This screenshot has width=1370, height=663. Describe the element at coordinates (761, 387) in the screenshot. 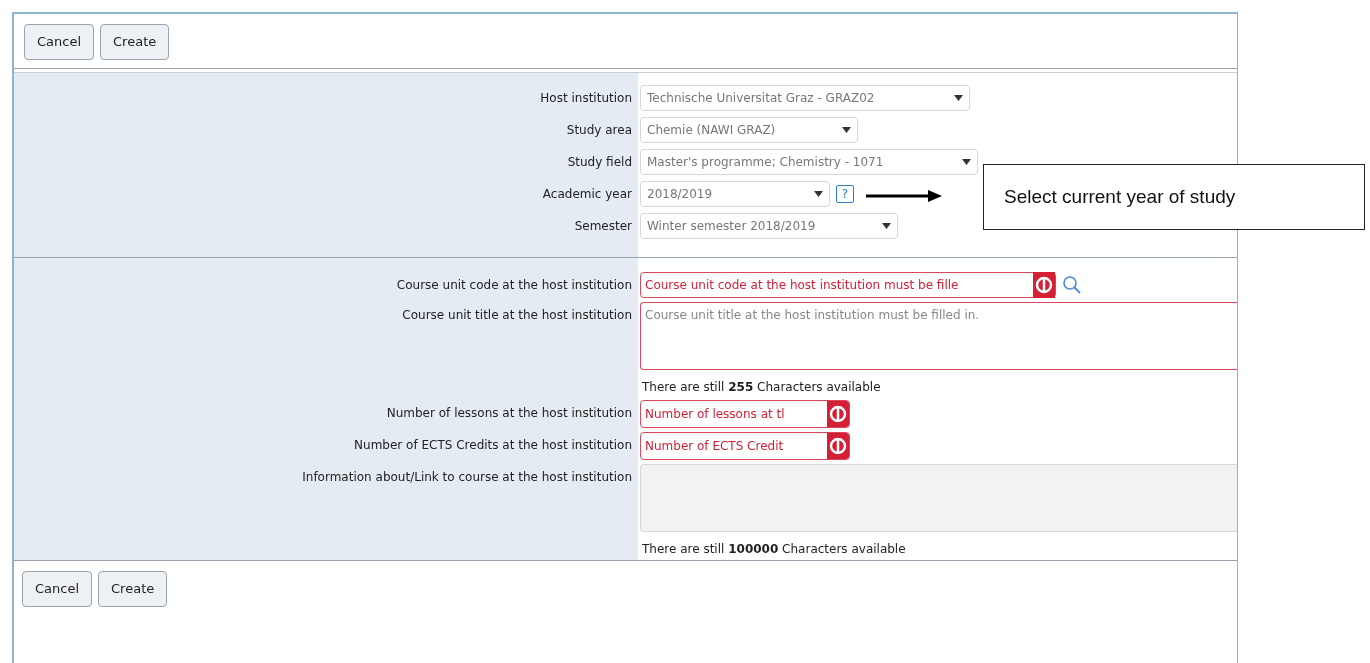

I see `character-counter: There are still 255 Characters available` at that location.